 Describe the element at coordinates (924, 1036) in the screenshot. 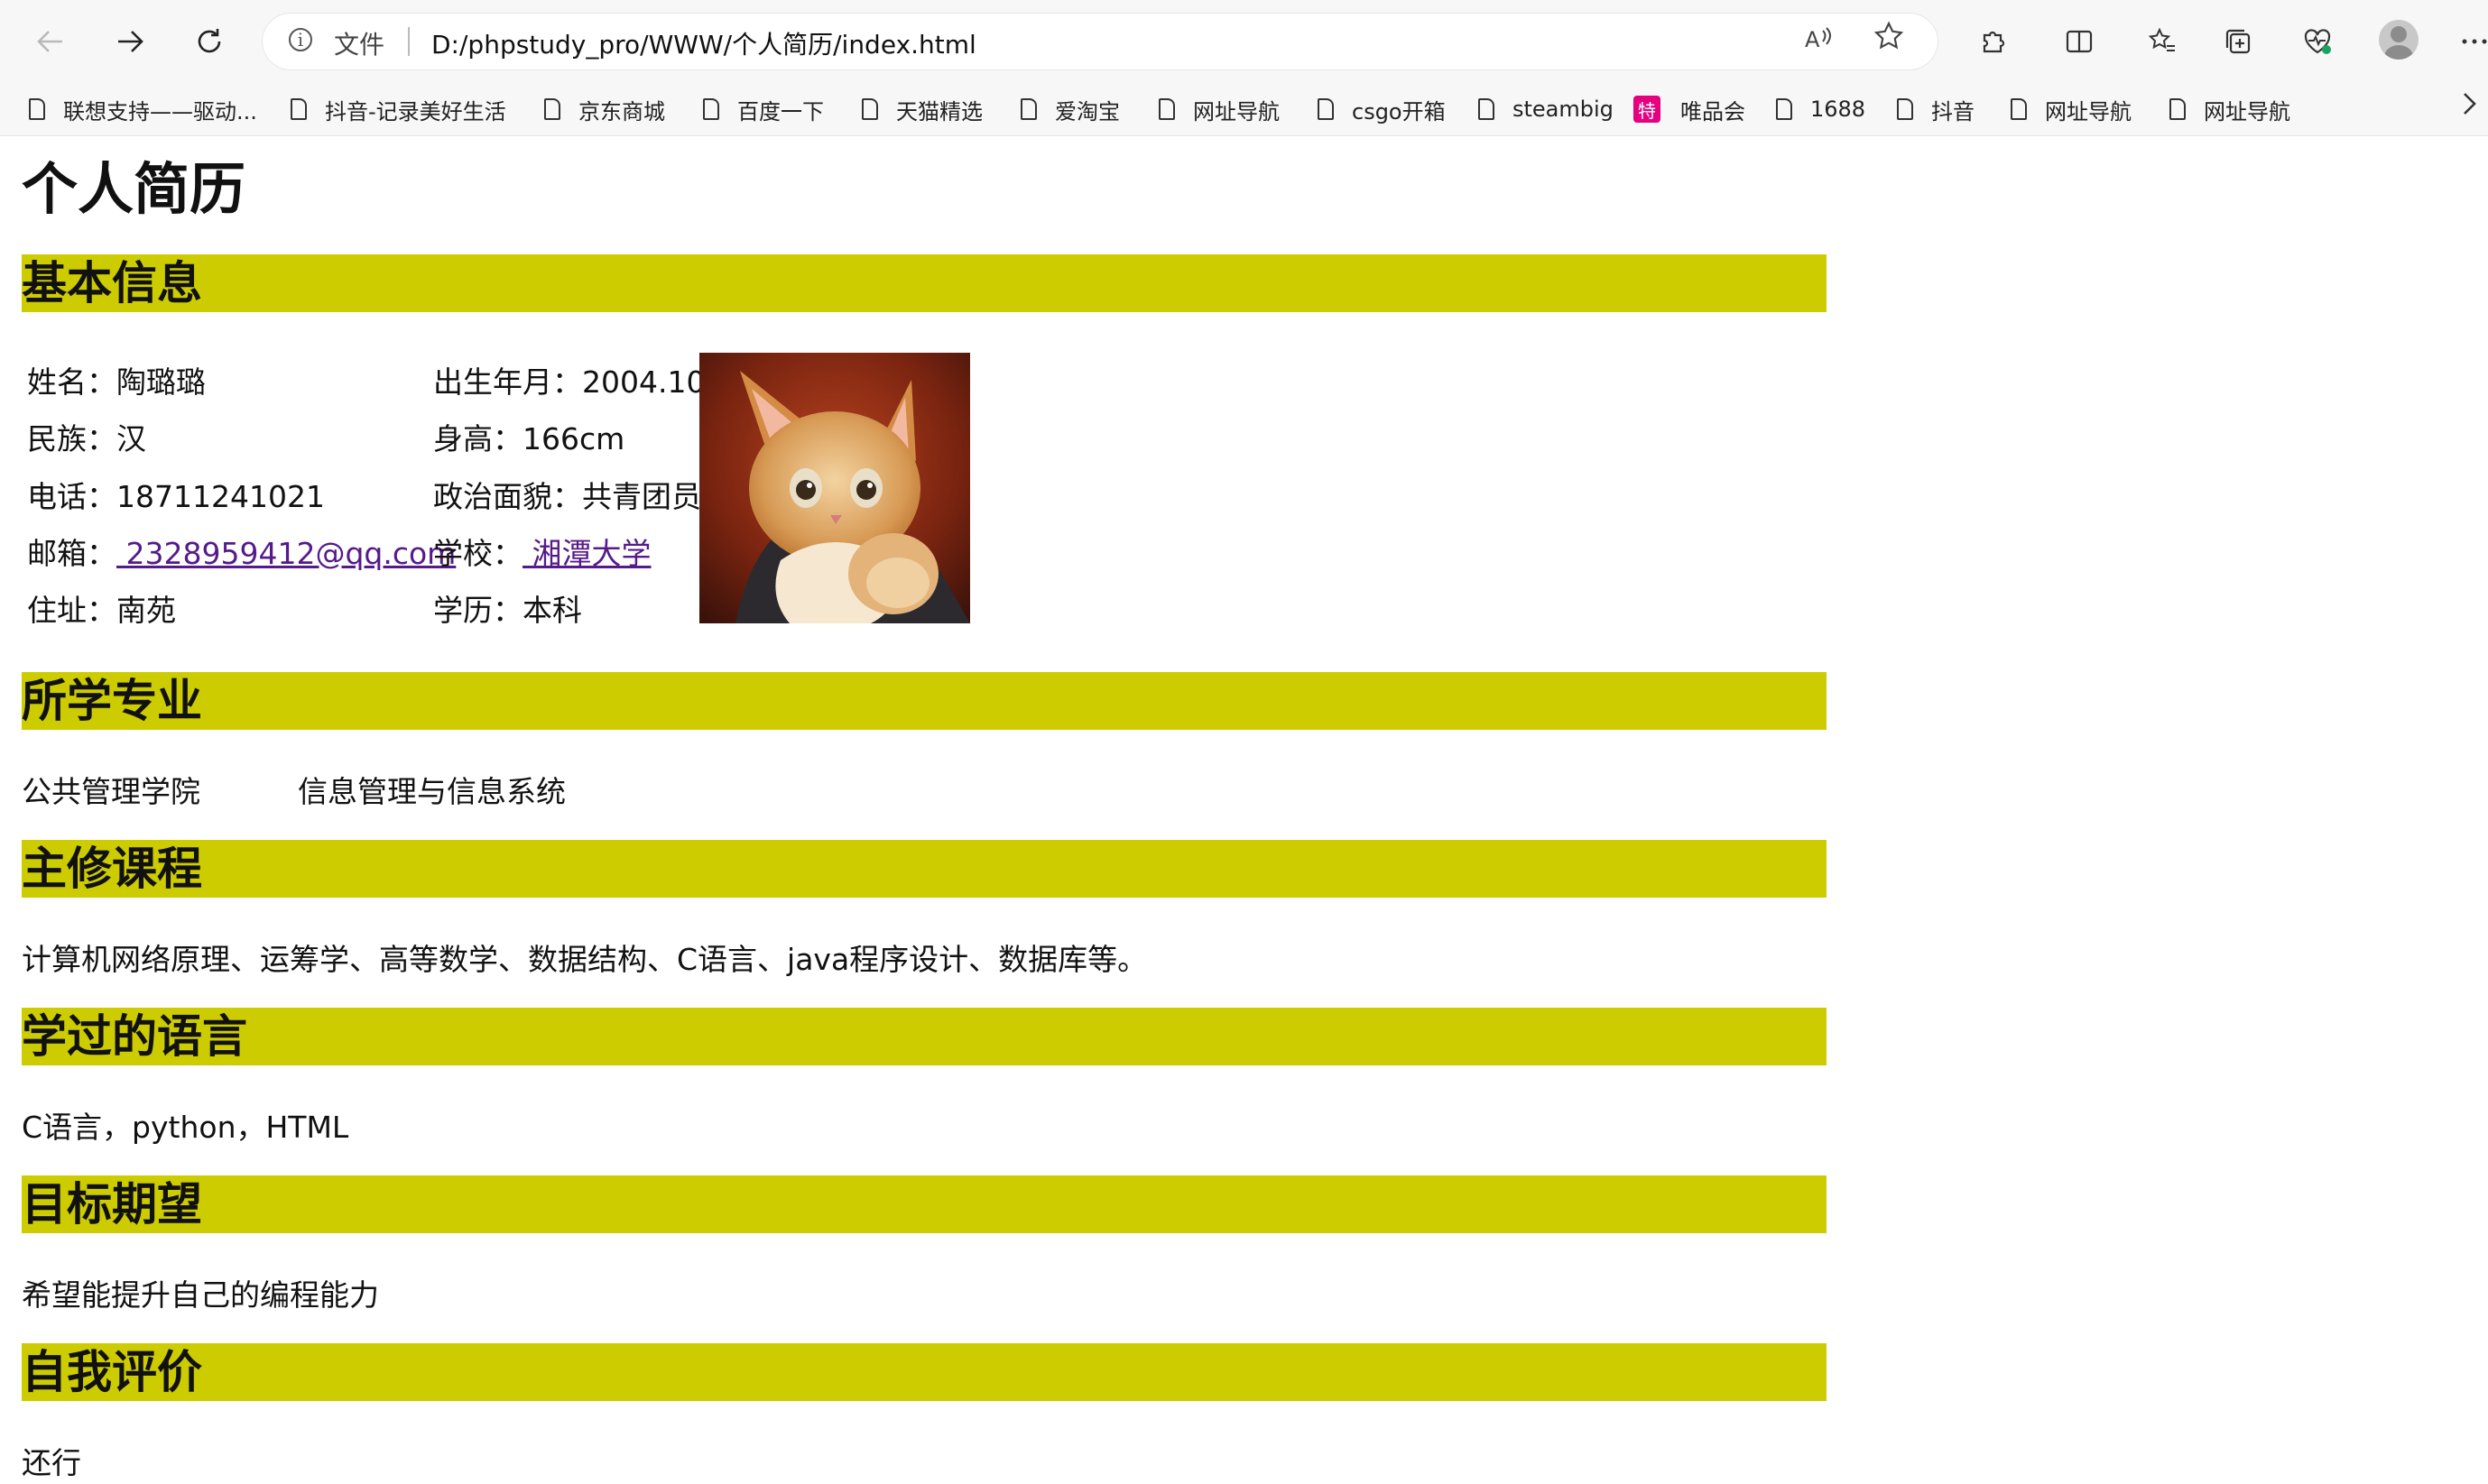

I see `section-header-languages: 学过的语言` at that location.